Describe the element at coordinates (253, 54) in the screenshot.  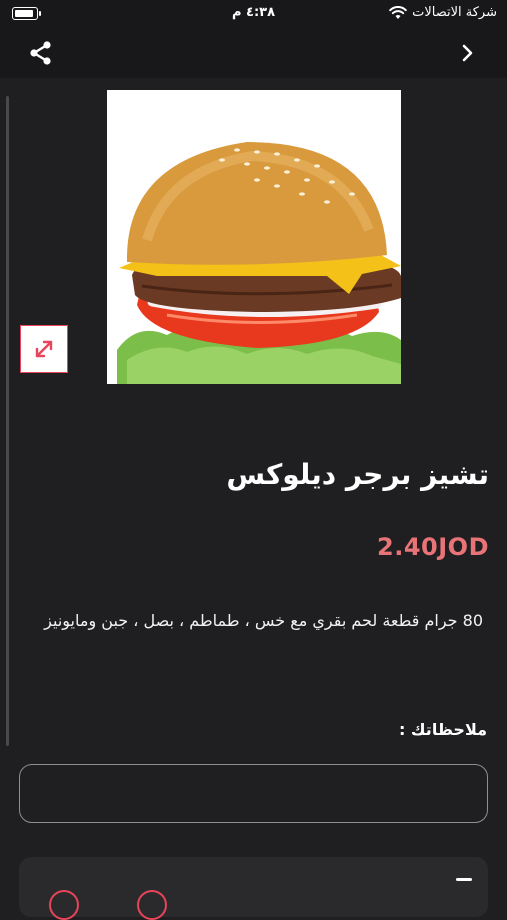
I see `navigation-bar` at that location.